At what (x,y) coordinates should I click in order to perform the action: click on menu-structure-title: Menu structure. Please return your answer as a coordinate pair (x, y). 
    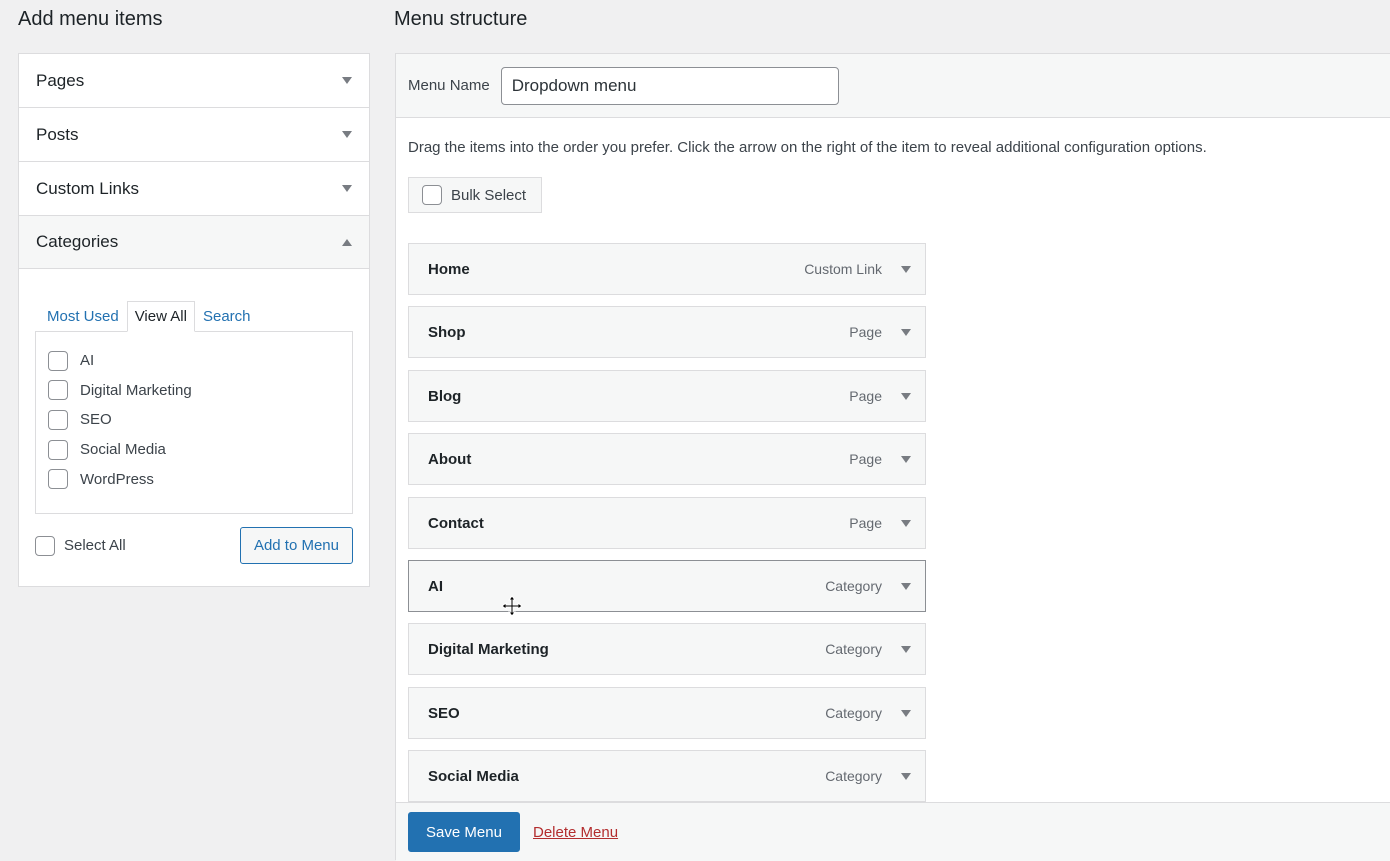
    Looking at the image, I should click on (461, 19).